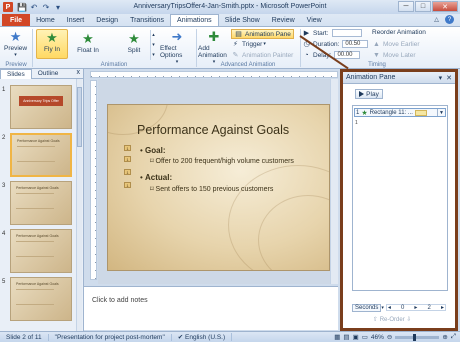 The image size is (460, 342). Describe the element at coordinates (358, 112) in the screenshot. I see `animation-item-number: 1` at that location.